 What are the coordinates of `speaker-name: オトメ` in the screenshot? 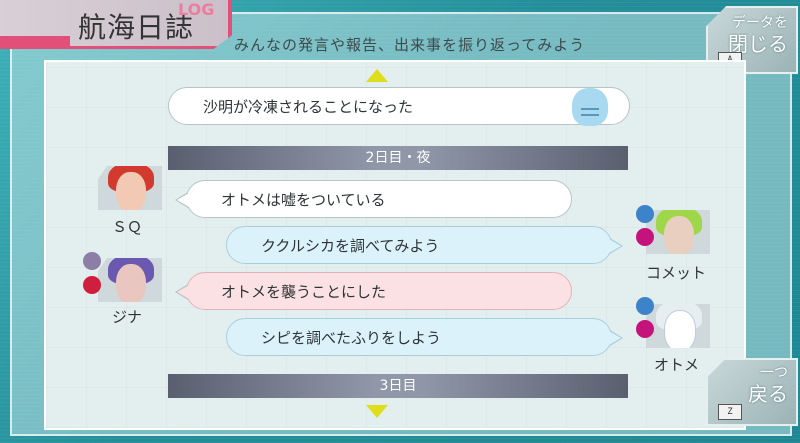 It's located at (677, 365).